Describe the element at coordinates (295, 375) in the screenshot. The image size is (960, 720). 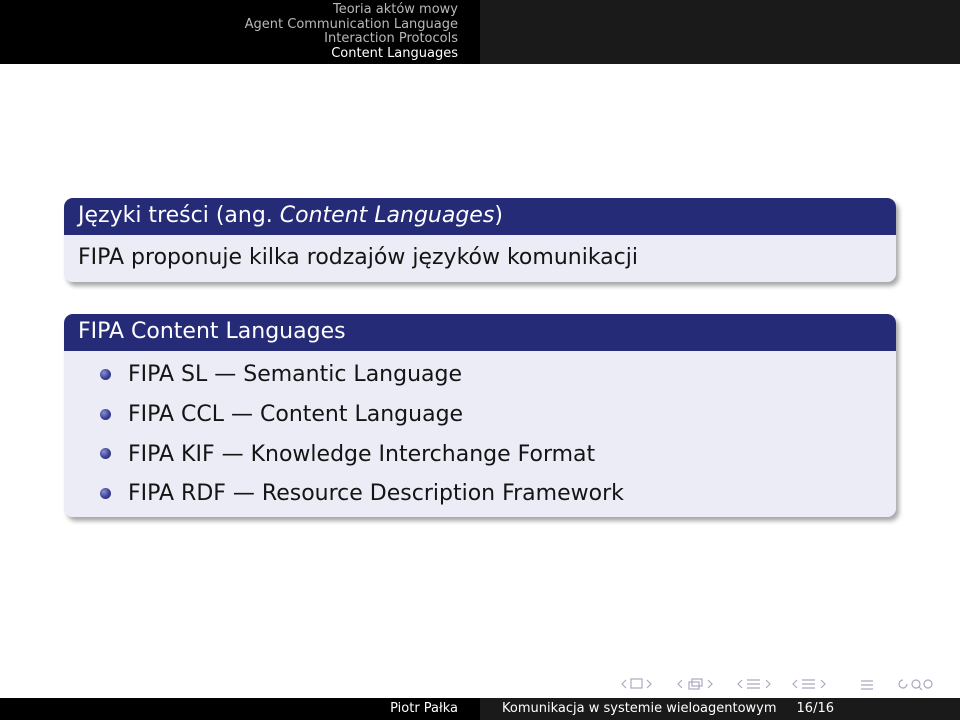
I see `list-item-text: FIPA SL — Semantic Language` at that location.